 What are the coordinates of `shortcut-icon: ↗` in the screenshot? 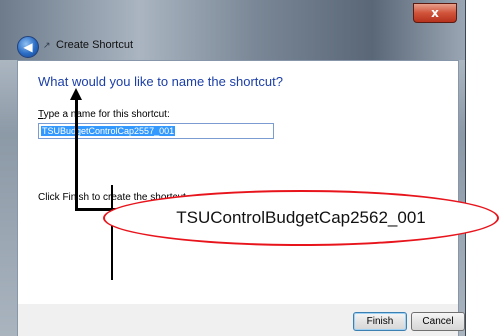 It's located at (47, 46).